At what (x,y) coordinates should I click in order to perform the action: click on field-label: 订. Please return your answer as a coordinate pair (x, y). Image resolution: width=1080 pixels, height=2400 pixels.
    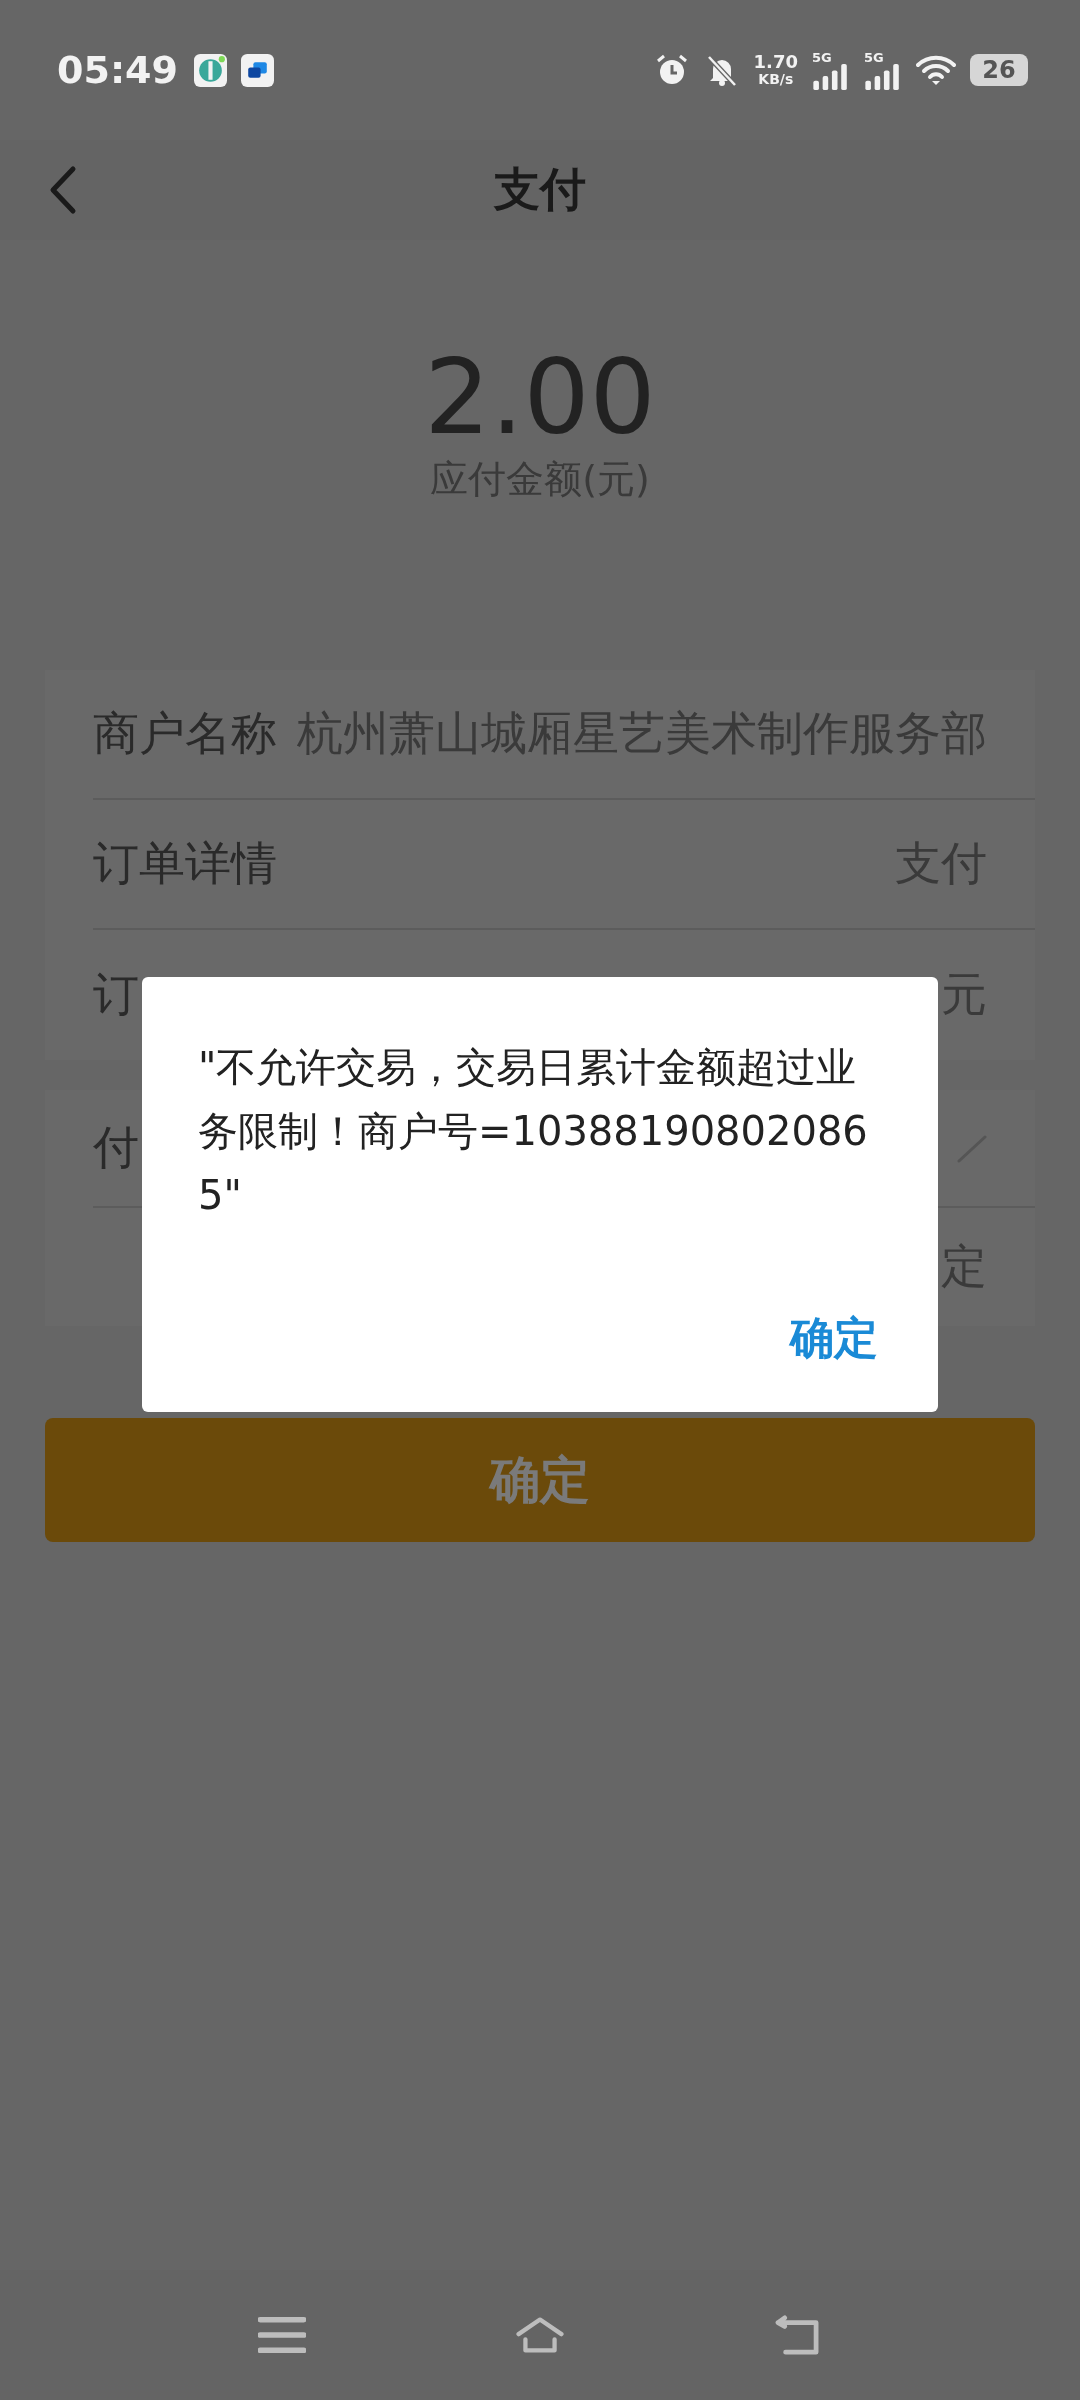
    Looking at the image, I should click on (116, 994).